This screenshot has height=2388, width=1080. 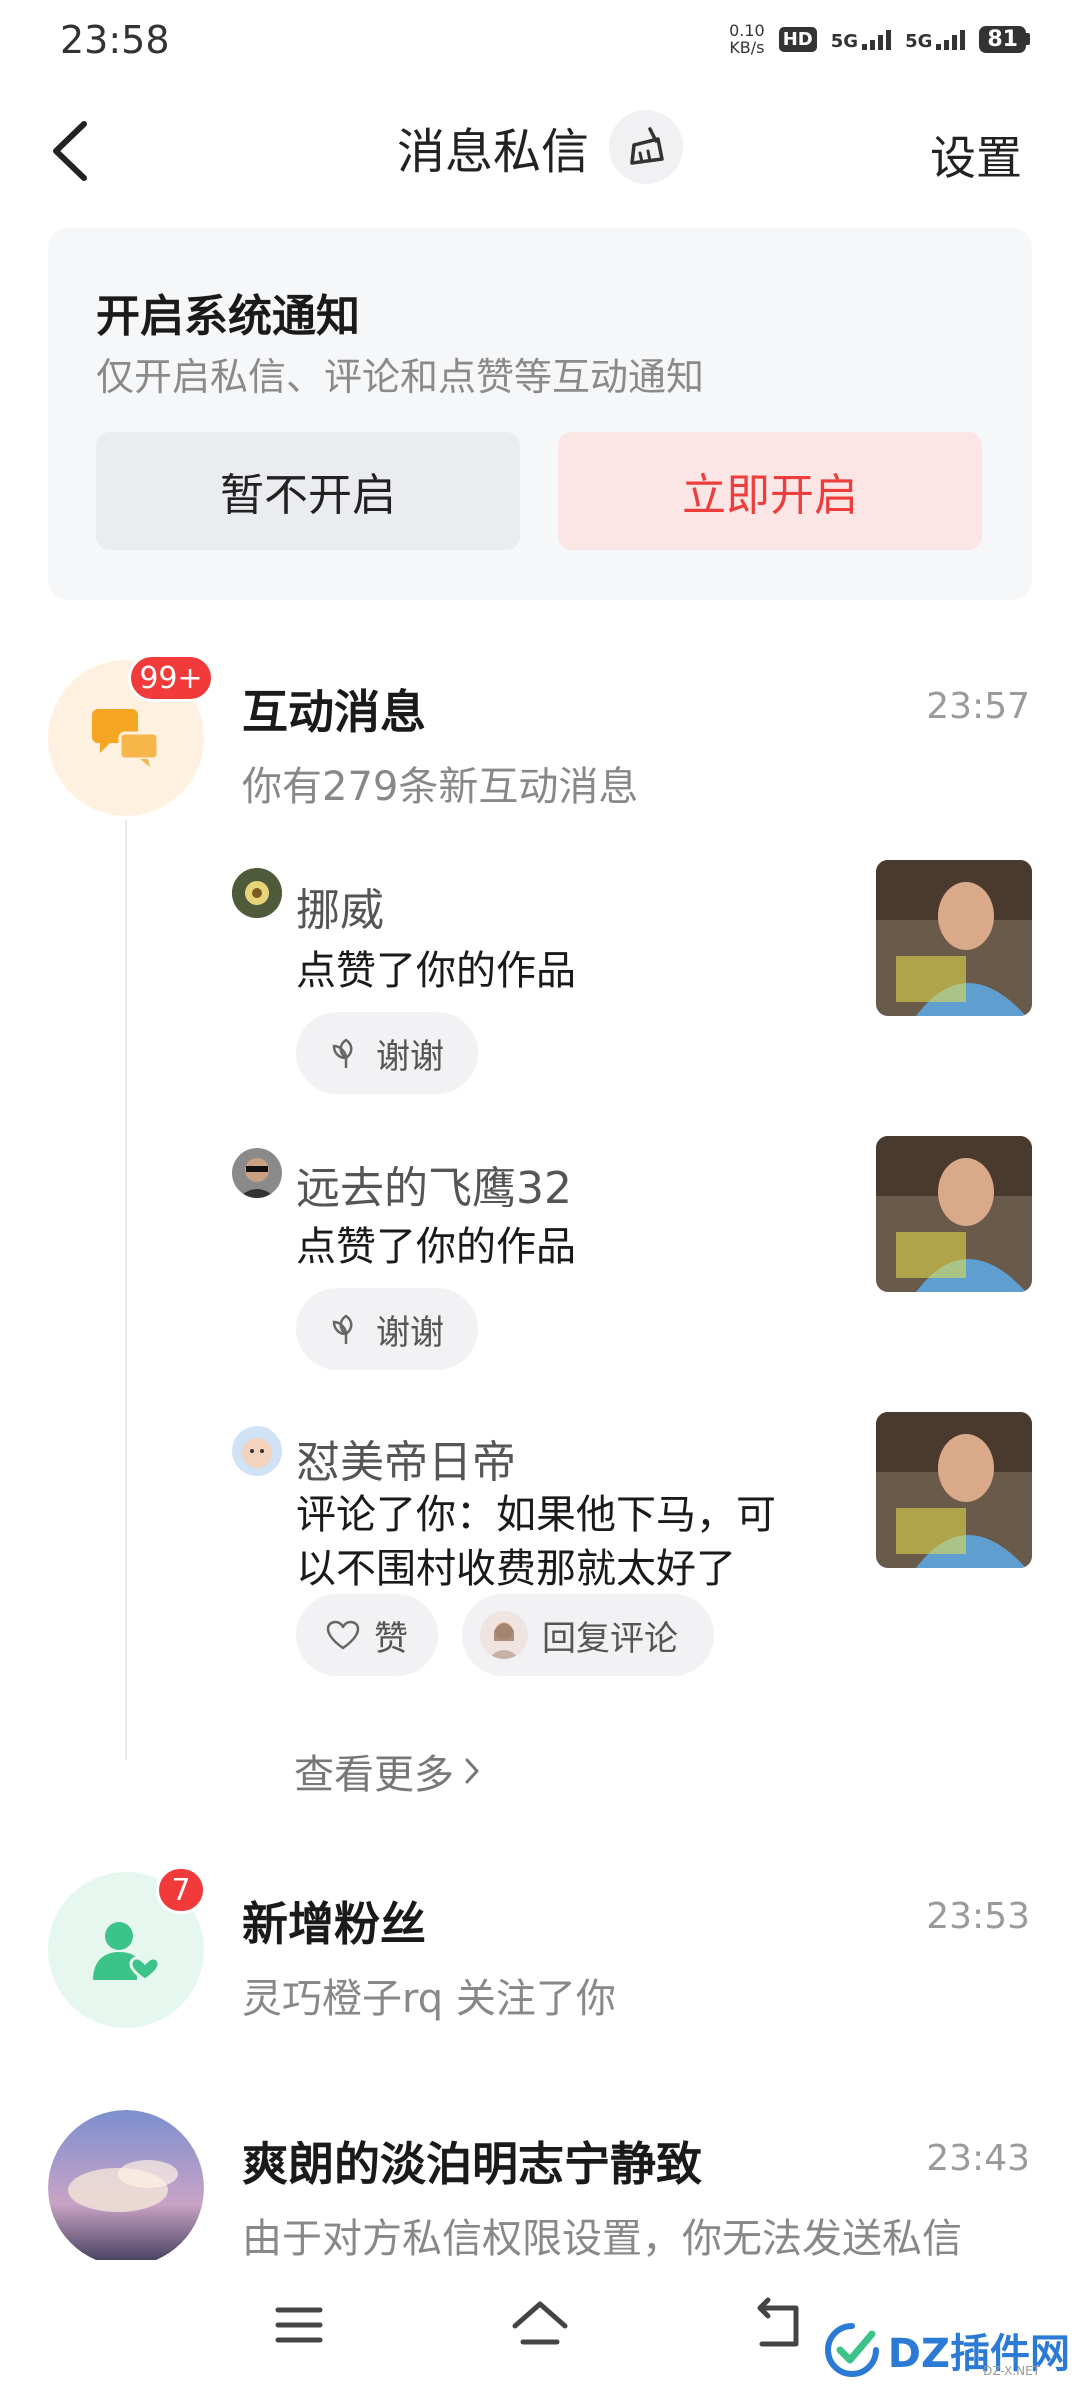 I want to click on timeline-divider, so click(x=126, y=1290).